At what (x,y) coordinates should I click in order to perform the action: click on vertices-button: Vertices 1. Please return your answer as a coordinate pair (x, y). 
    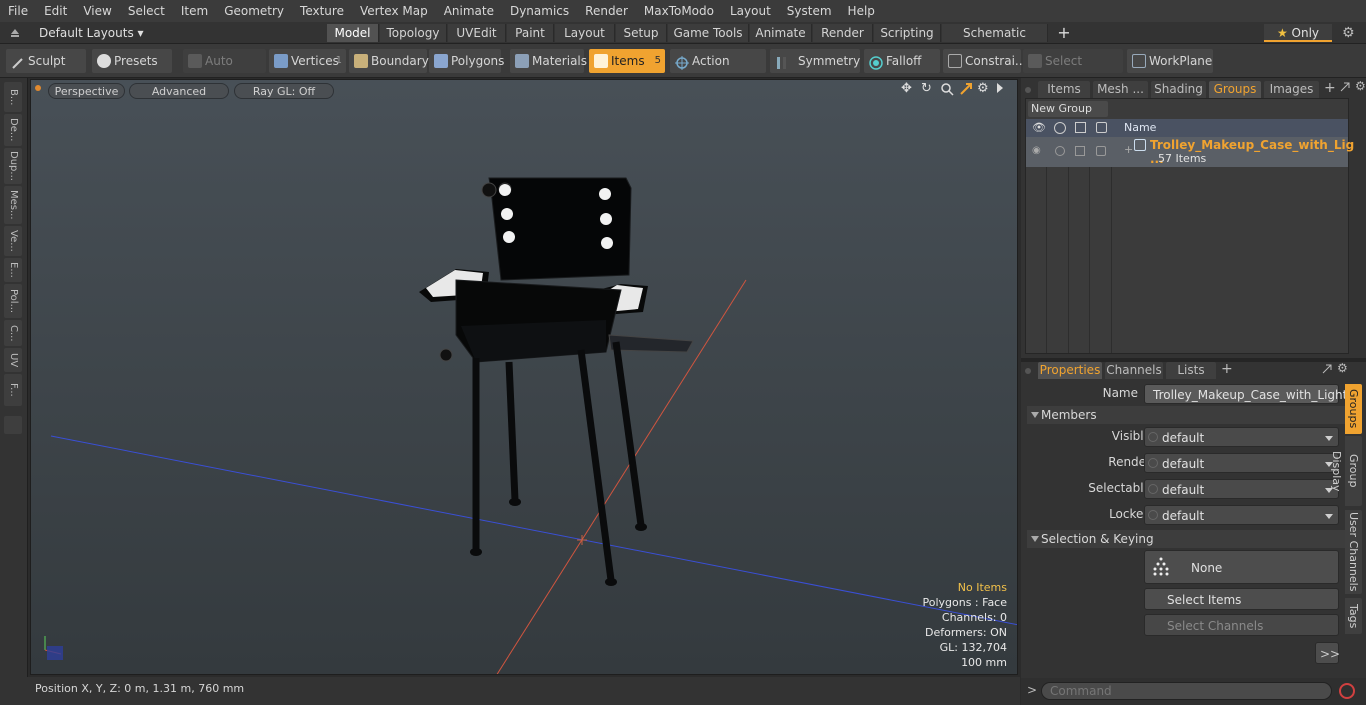
    Looking at the image, I should click on (307, 61).